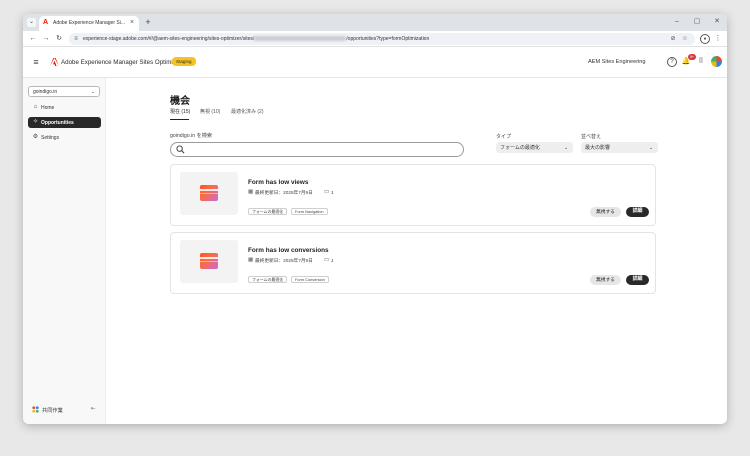 The width and height of the screenshot is (750, 456). I want to click on sidebar-item-label: Settings, so click(50, 137).